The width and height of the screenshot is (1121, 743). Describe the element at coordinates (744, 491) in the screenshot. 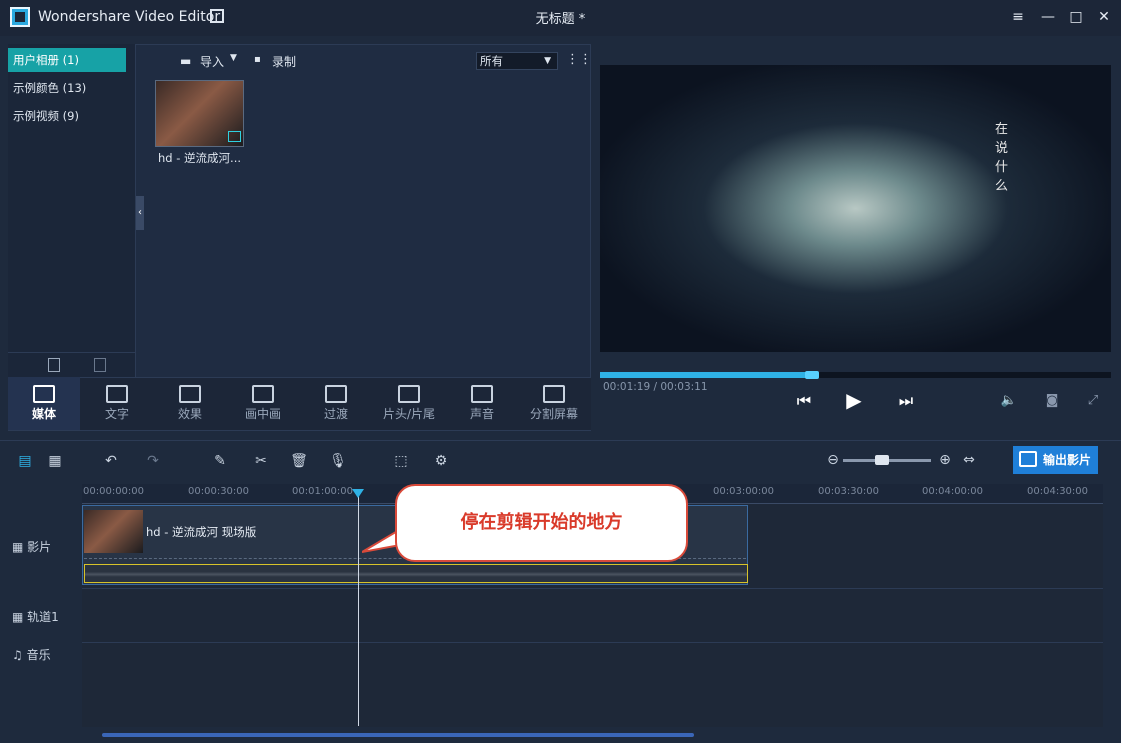

I see `ruler-tick: 00:03:00:00` at that location.